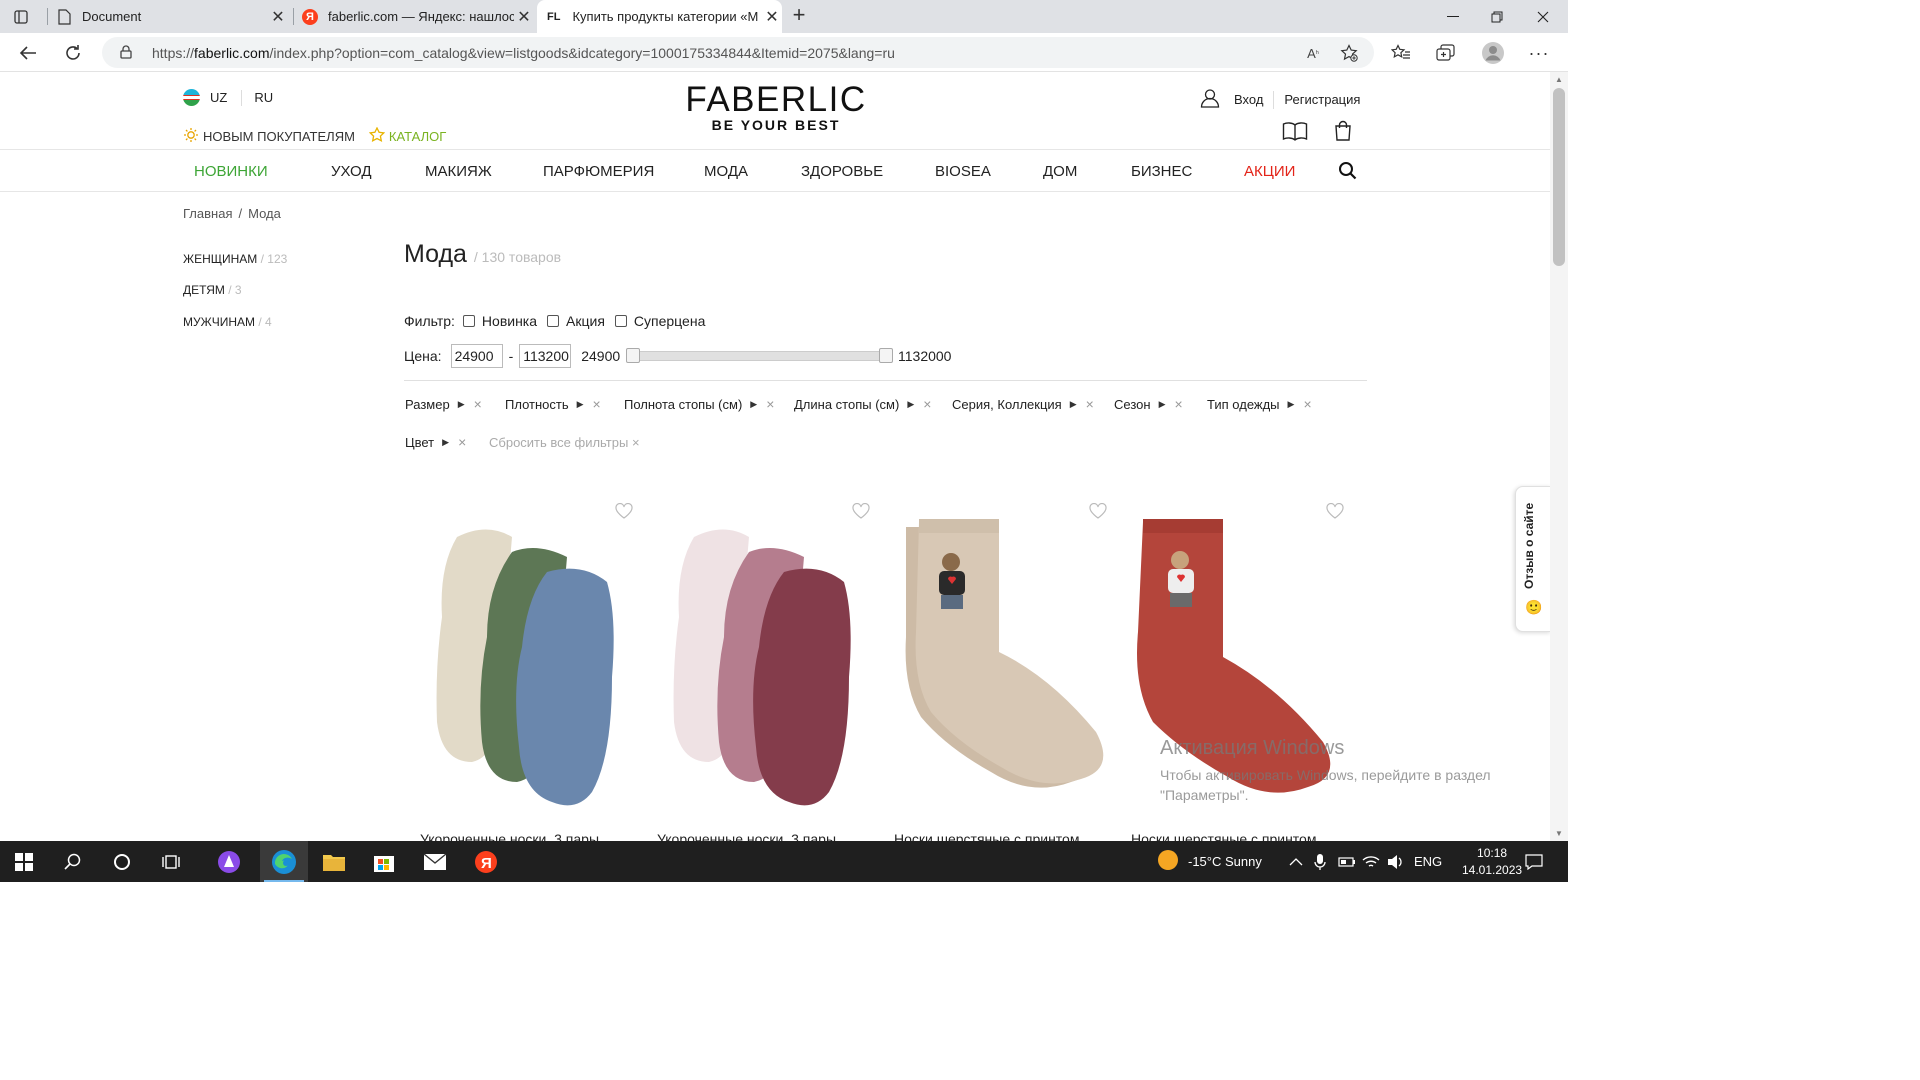  Describe the element at coordinates (122, 861) in the screenshot. I see `cortana-icon` at that location.